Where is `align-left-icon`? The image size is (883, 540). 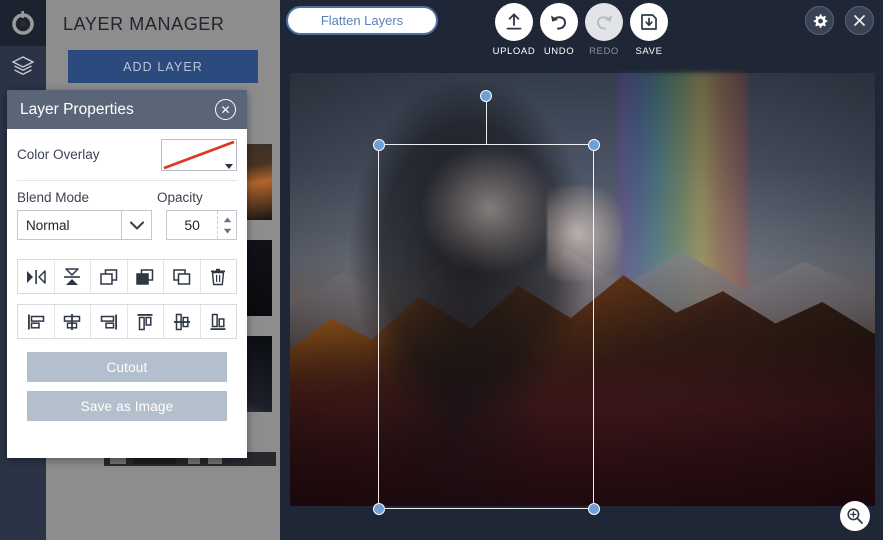
align-left-icon is located at coordinates (36, 321).